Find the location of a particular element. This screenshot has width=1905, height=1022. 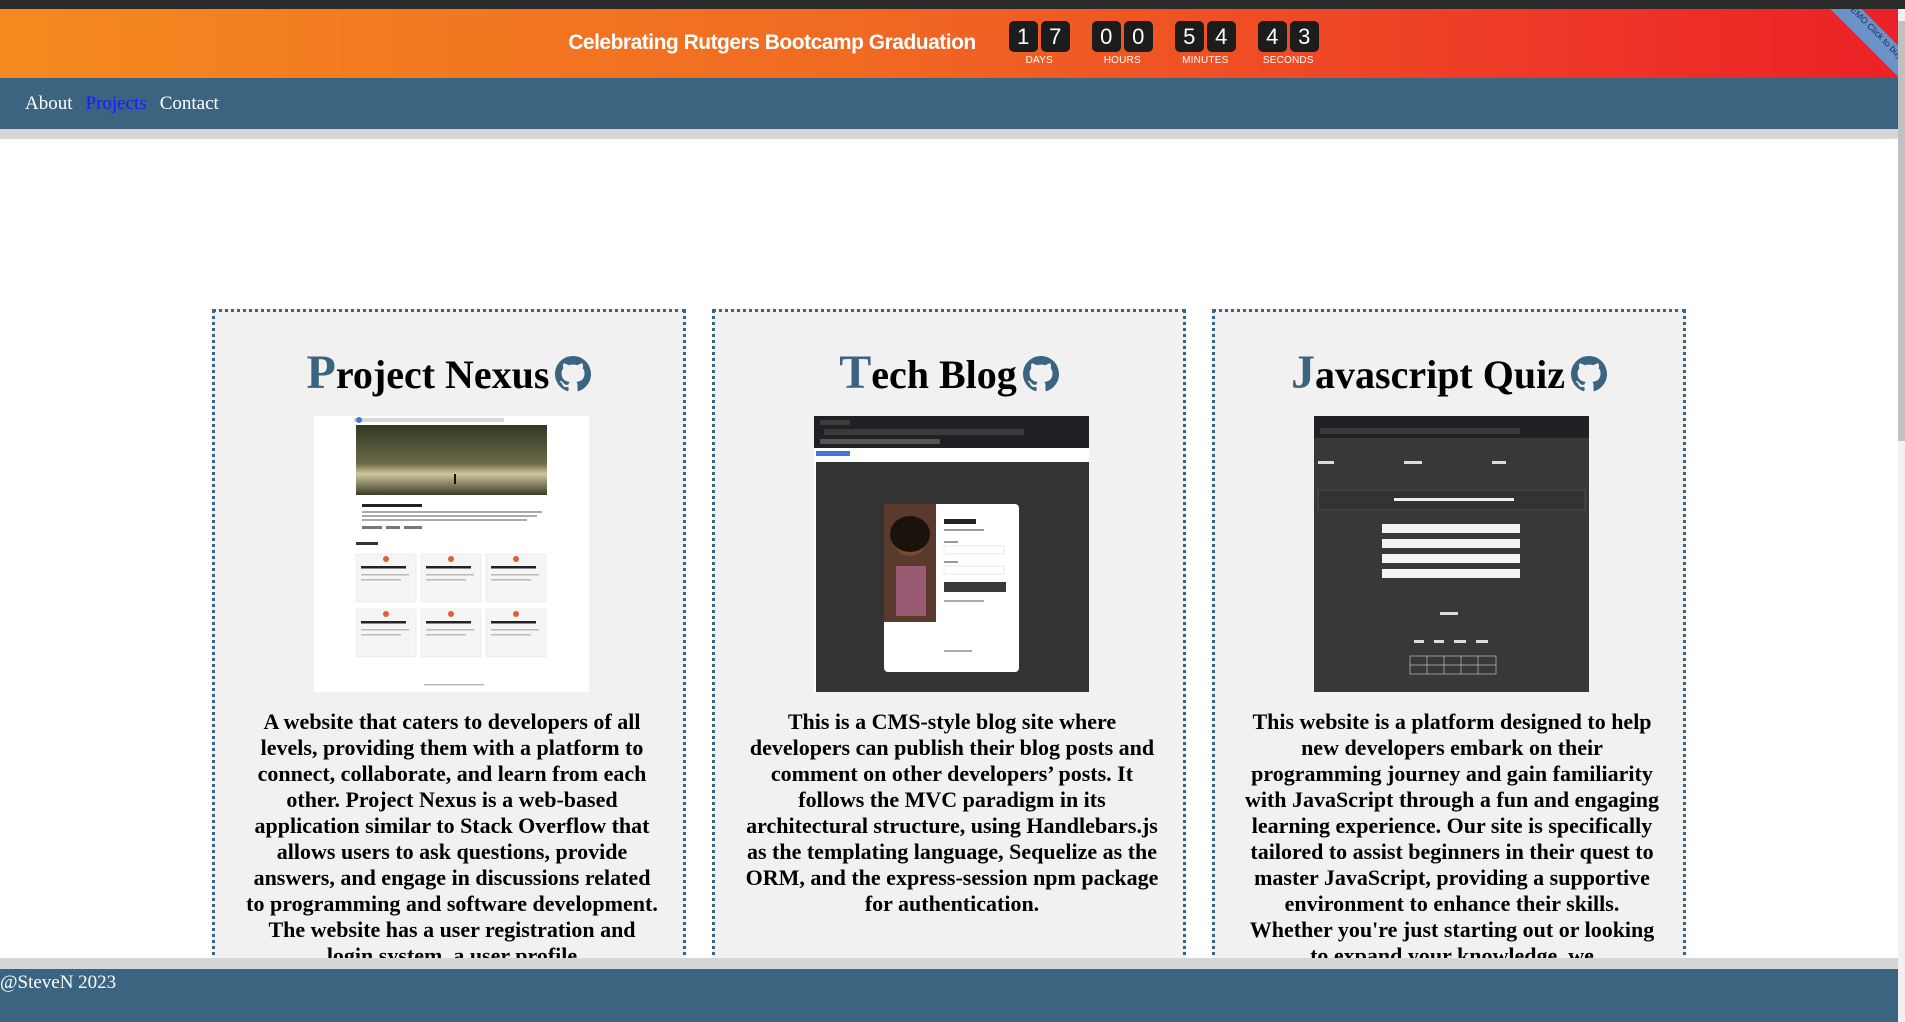

countdown-hours: 0 0 HOURS is located at coordinates (1122, 43).